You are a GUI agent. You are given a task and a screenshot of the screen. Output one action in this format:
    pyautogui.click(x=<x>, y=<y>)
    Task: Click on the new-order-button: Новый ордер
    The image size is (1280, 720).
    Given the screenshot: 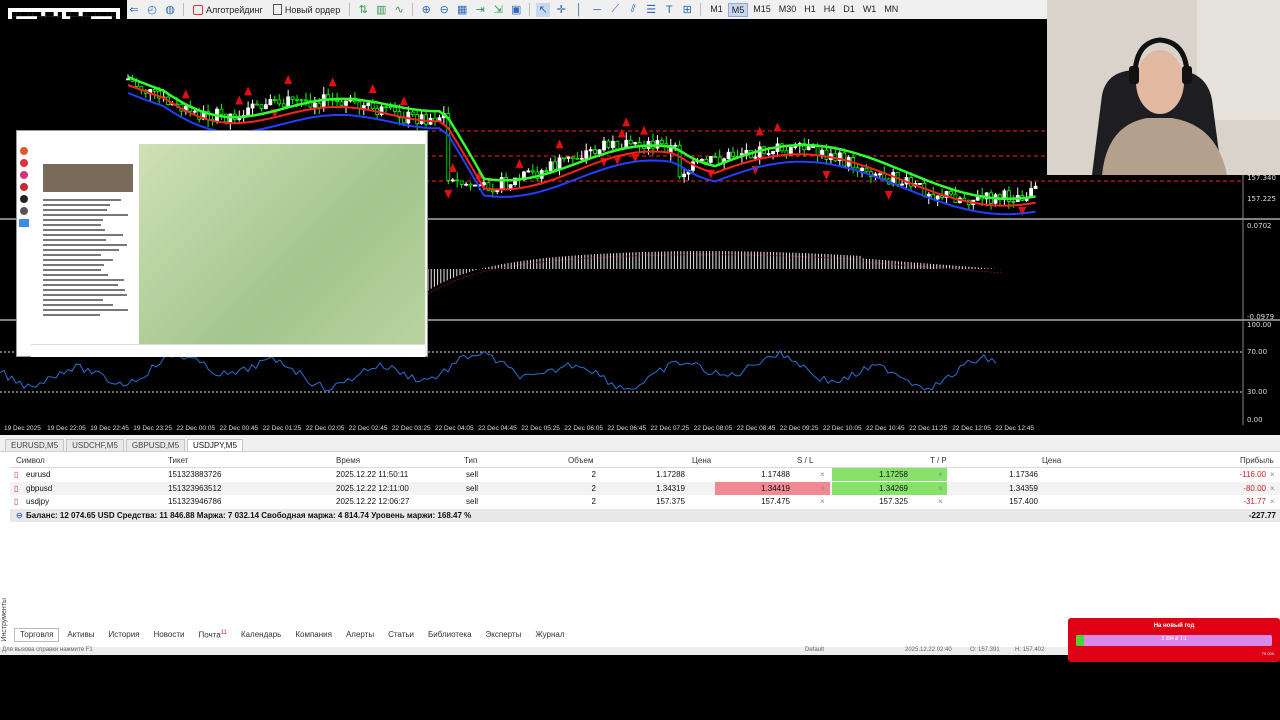 What is the action you would take?
    pyautogui.click(x=306, y=9)
    